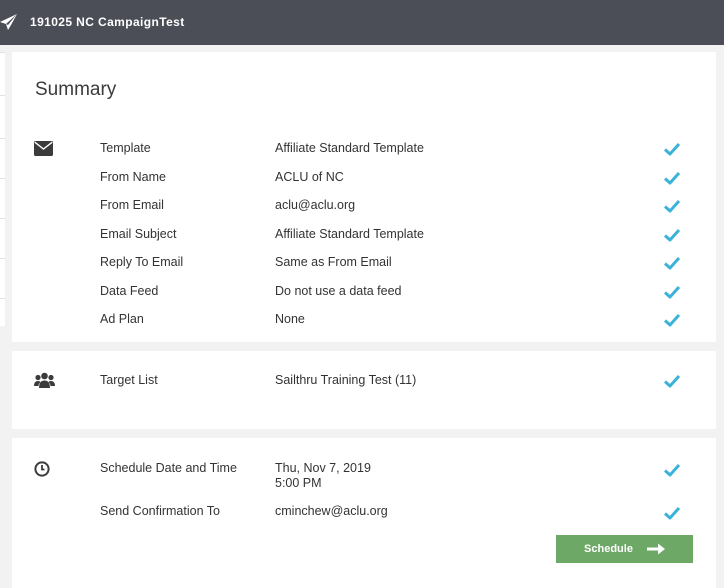 This screenshot has height=588, width=724. I want to click on summary-row-reply-to: Reply To Email Same as From Email, so click(364, 265).